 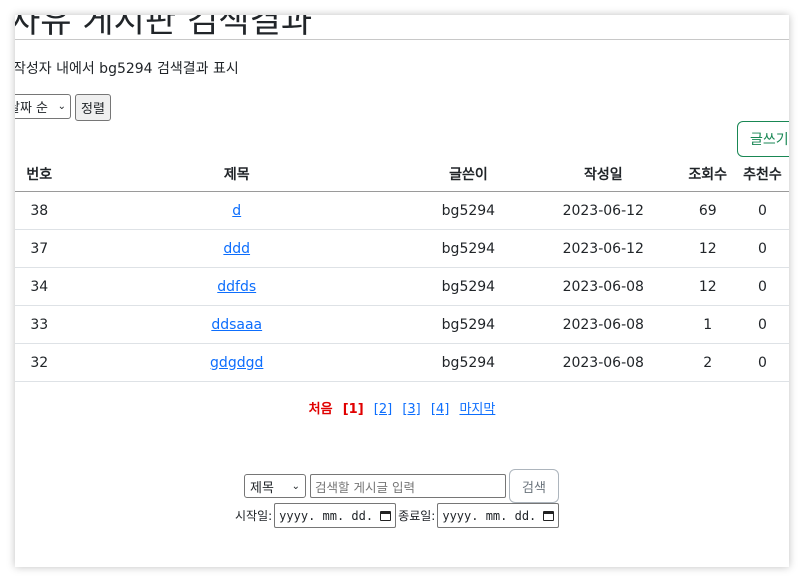 I want to click on table-row: 34 ddfds bg5294 2023-06-08 12 0, so click(x=402, y=286).